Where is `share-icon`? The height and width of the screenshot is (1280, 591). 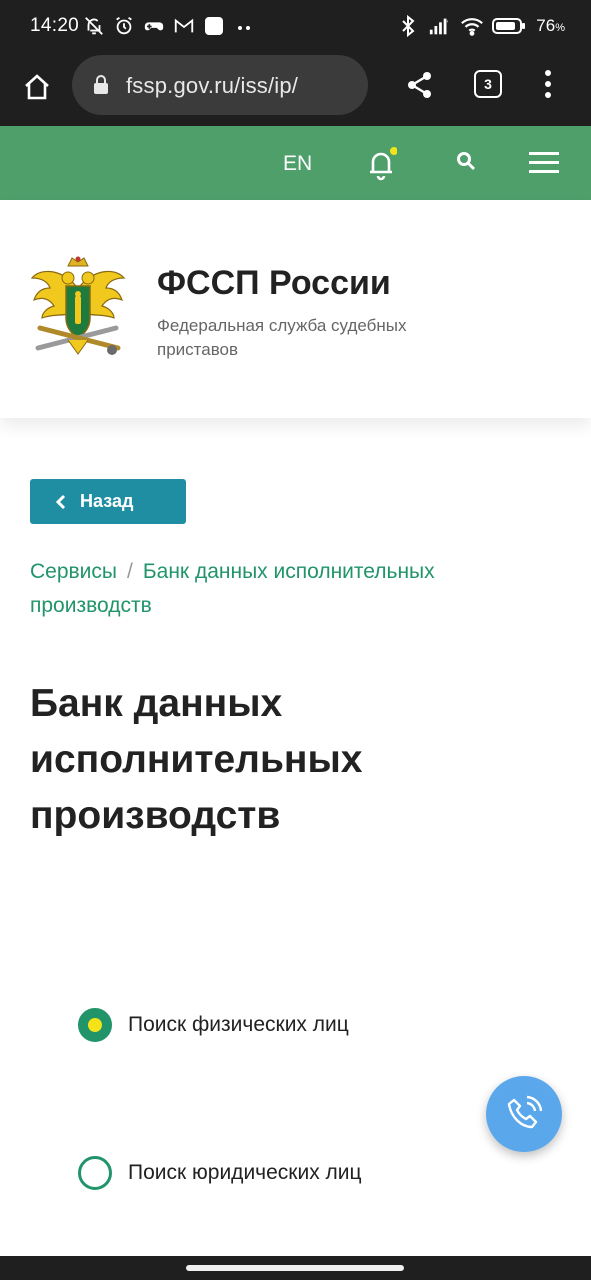
share-icon is located at coordinates (419, 85).